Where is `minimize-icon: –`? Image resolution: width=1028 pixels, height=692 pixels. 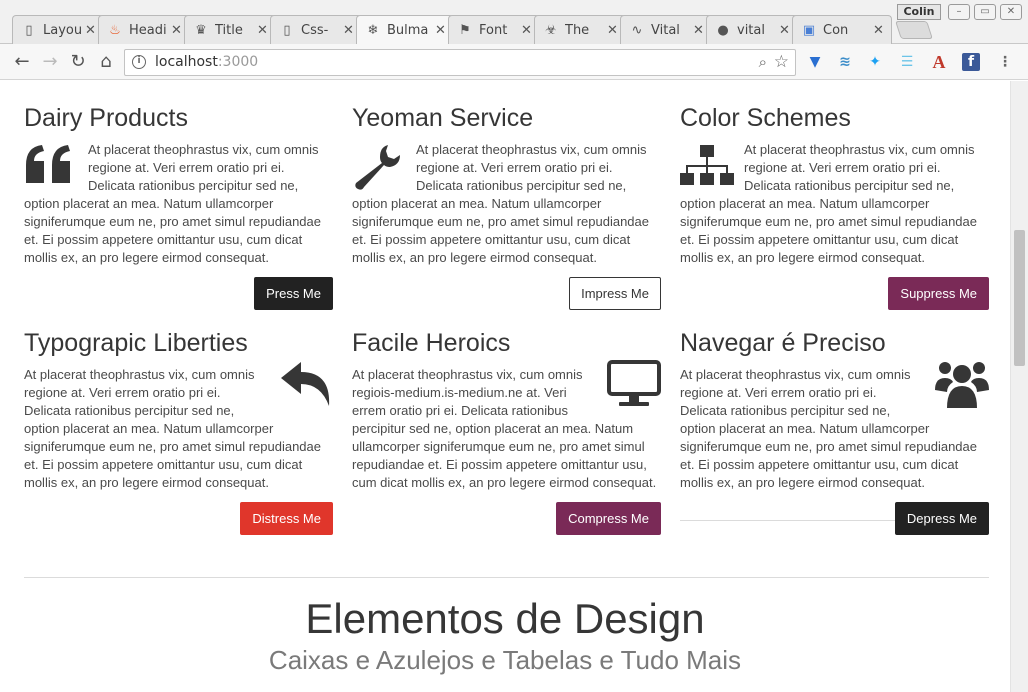 minimize-icon: – is located at coordinates (959, 12).